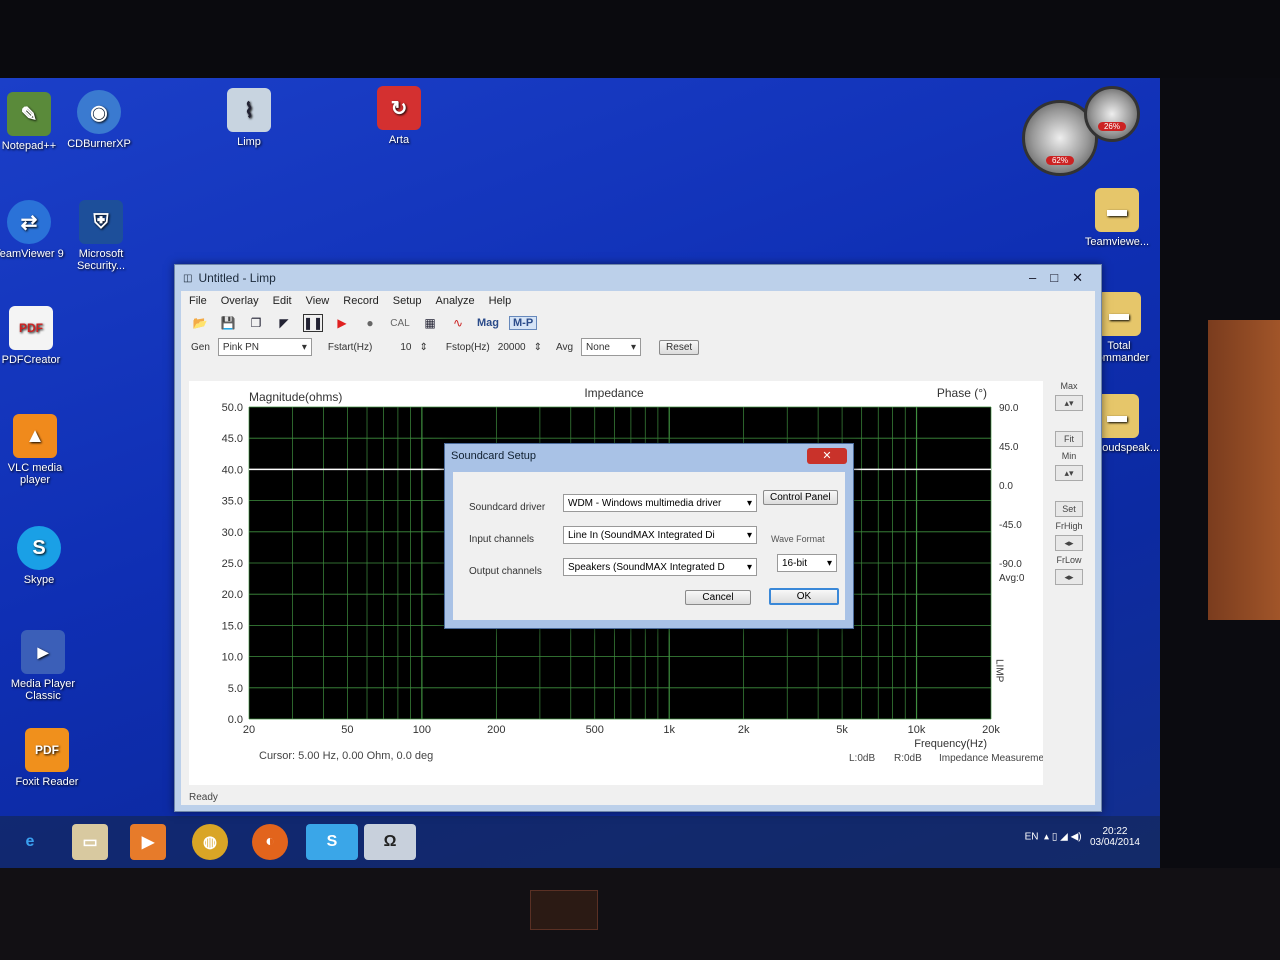 Image resolution: width=1280 pixels, height=960 pixels. I want to click on y-tick-label: 35.0, so click(232, 502).